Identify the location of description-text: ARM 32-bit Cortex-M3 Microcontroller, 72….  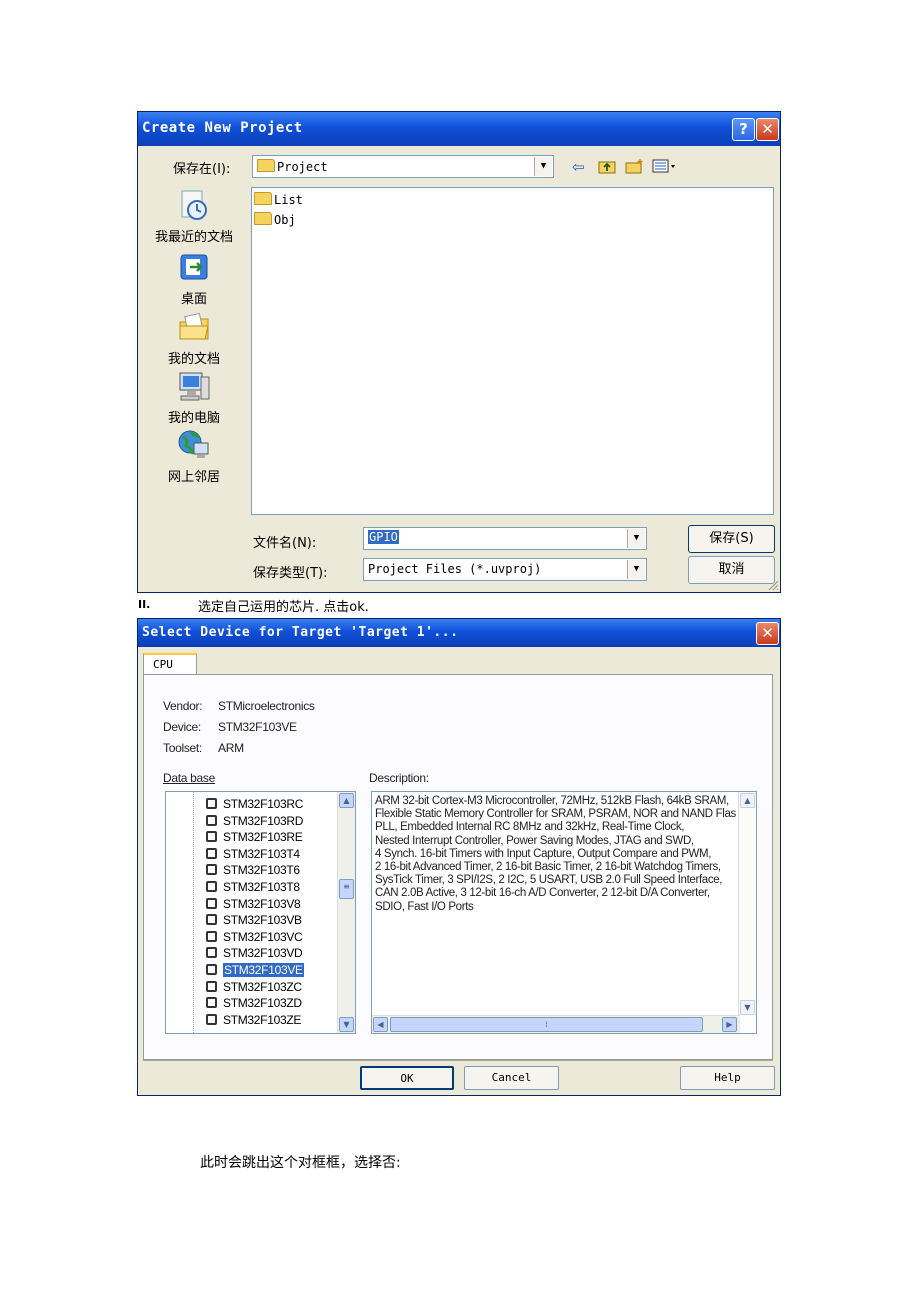
(555, 854).